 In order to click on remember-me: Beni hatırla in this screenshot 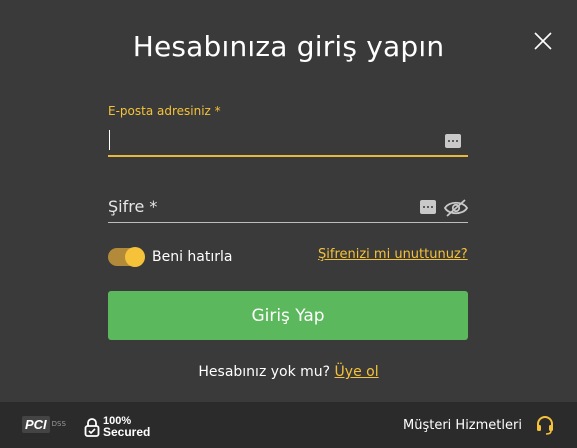, I will do `click(170, 257)`.